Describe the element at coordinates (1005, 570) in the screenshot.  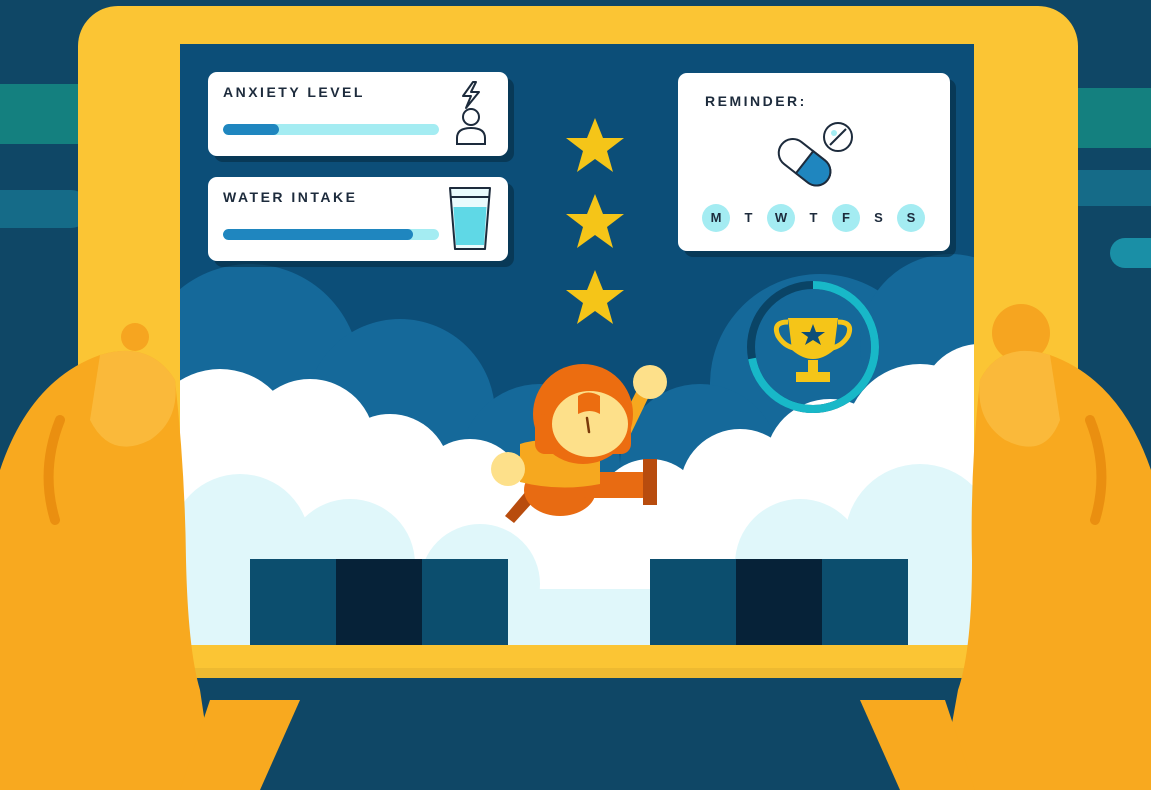
I see `right-hand` at that location.